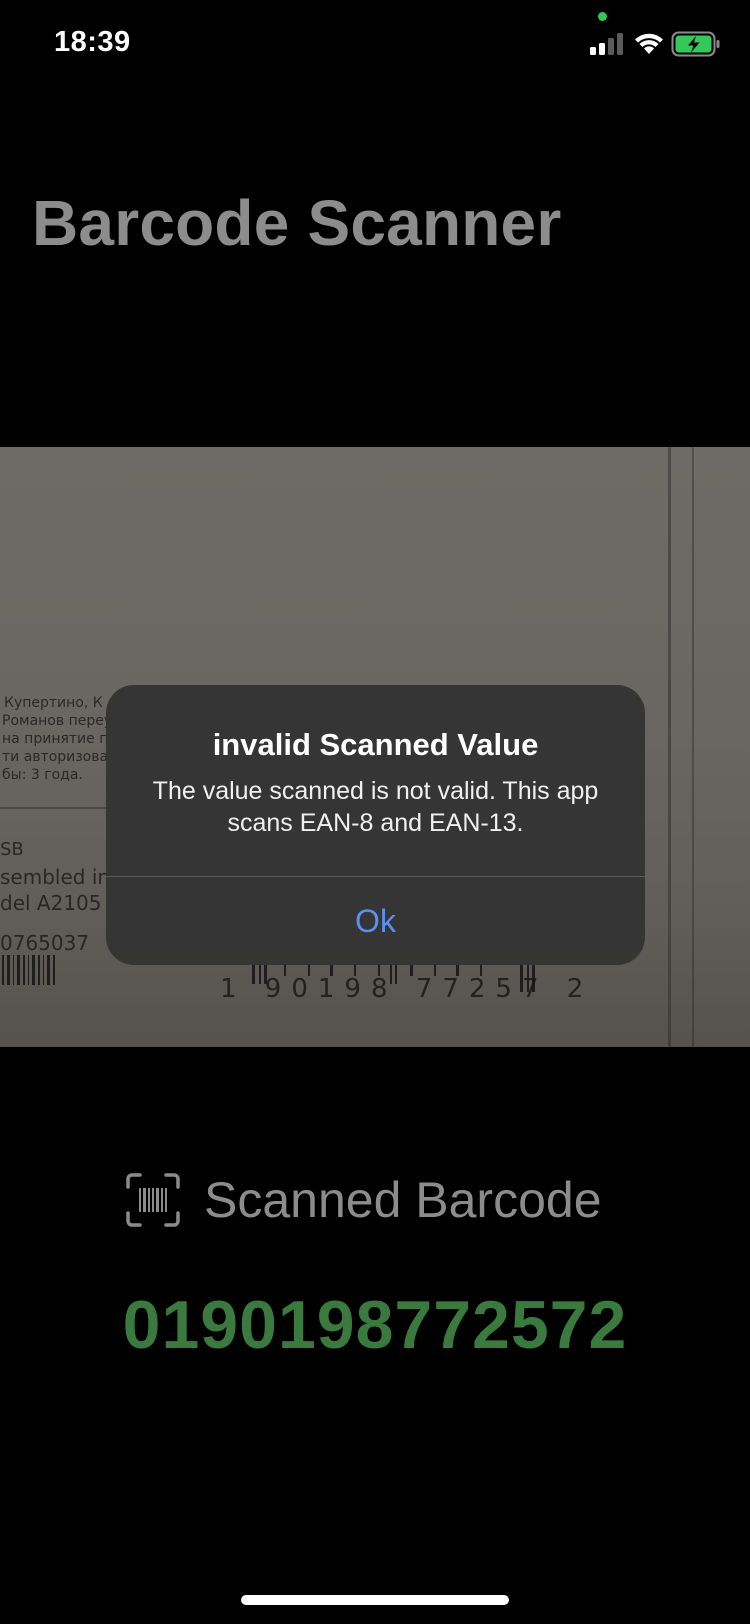 The height and width of the screenshot is (1624, 750). What do you see at coordinates (649, 43) in the screenshot?
I see `wifi-icon` at bounding box center [649, 43].